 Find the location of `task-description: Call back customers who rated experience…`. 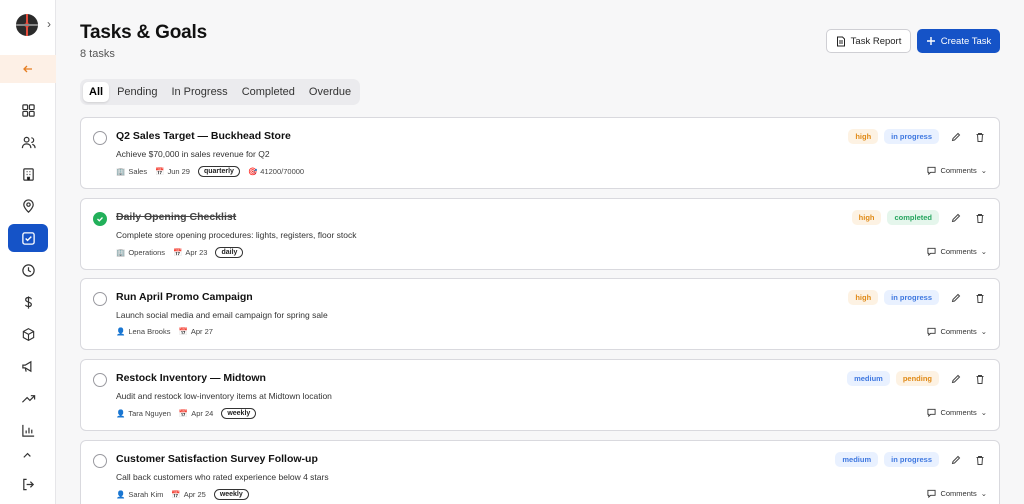

task-description: Call back customers who rated experience… is located at coordinates (222, 477).